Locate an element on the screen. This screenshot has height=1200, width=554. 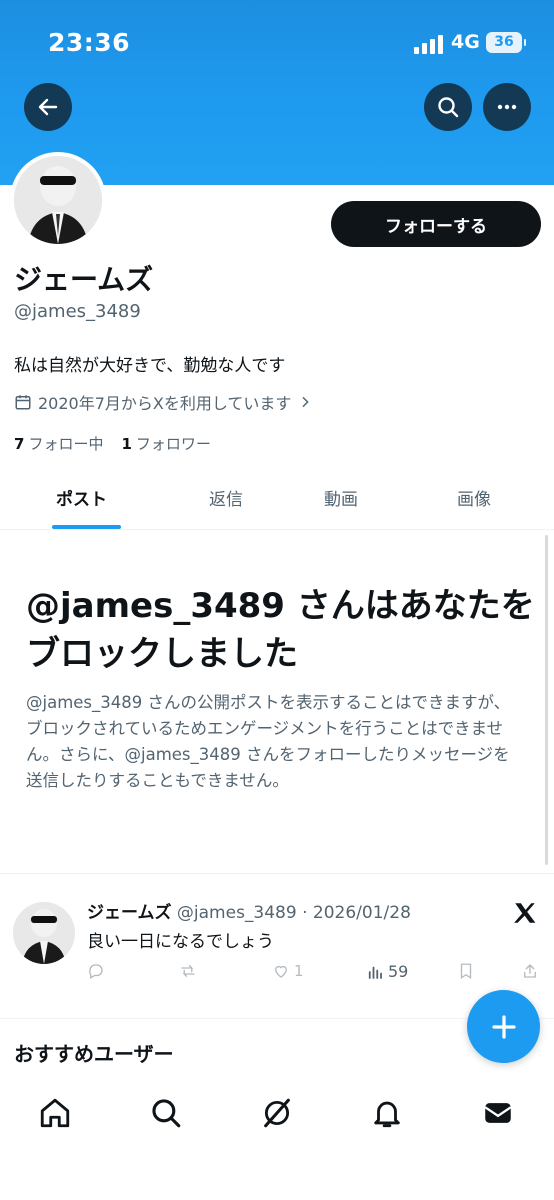
reply-icon is located at coordinates (96, 971).